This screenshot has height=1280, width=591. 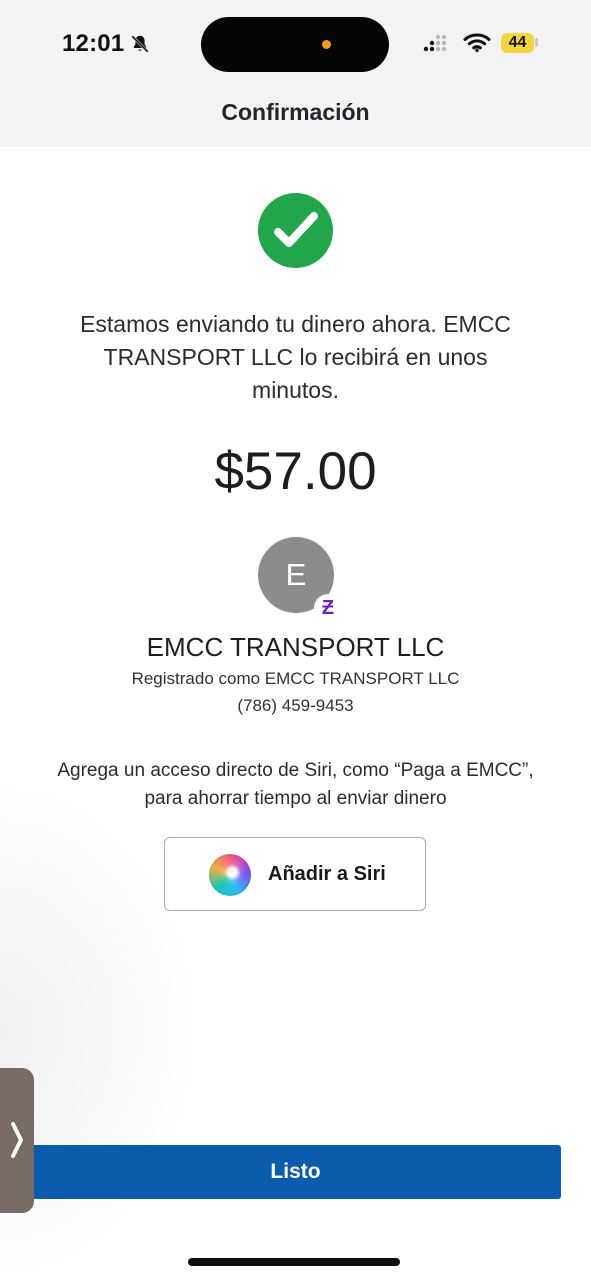 I want to click on chevron-right-icon, so click(x=17, y=1140).